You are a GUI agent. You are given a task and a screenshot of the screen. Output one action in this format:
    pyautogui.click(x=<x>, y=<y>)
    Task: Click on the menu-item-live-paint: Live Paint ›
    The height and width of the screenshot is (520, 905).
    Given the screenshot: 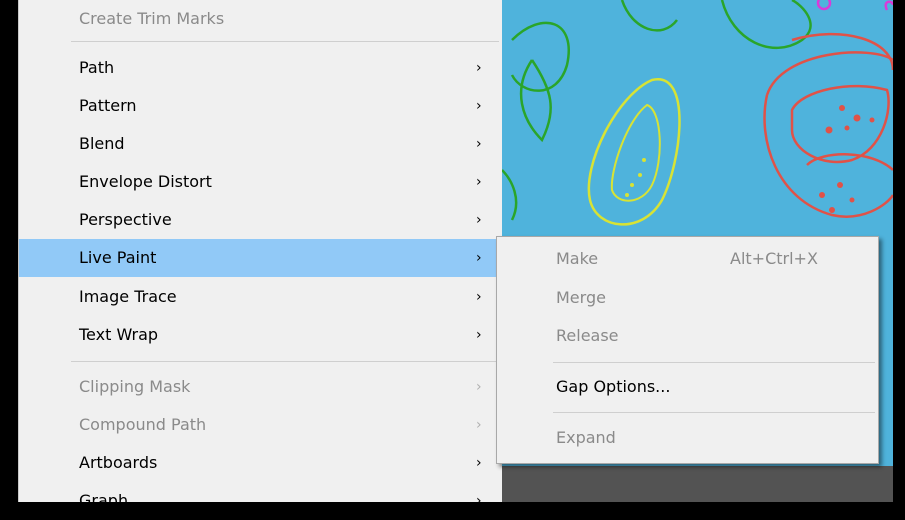 What is the action you would take?
    pyautogui.click(x=261, y=258)
    